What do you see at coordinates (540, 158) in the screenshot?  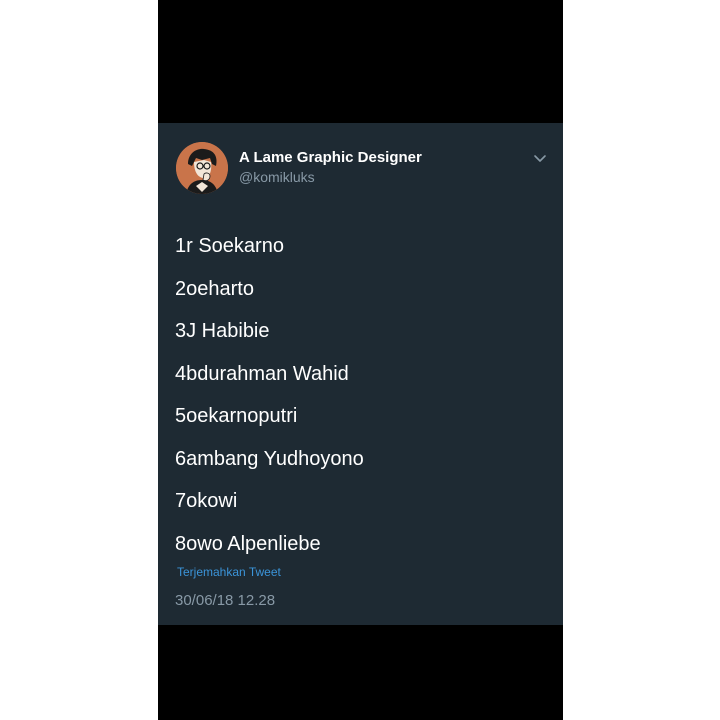 I see `chevron-down-icon` at bounding box center [540, 158].